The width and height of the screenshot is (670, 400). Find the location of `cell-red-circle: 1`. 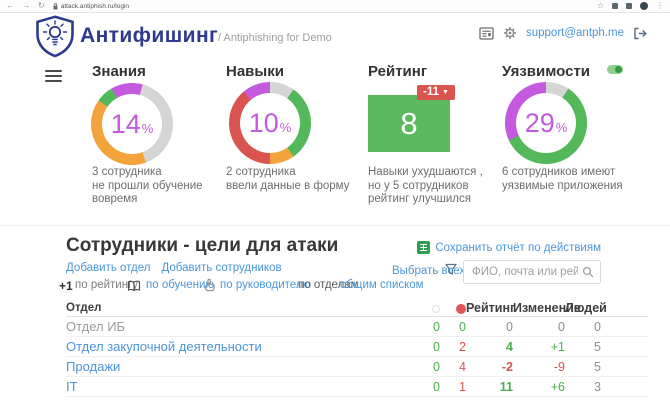

cell-red-circle: 1 is located at coordinates (462, 386).